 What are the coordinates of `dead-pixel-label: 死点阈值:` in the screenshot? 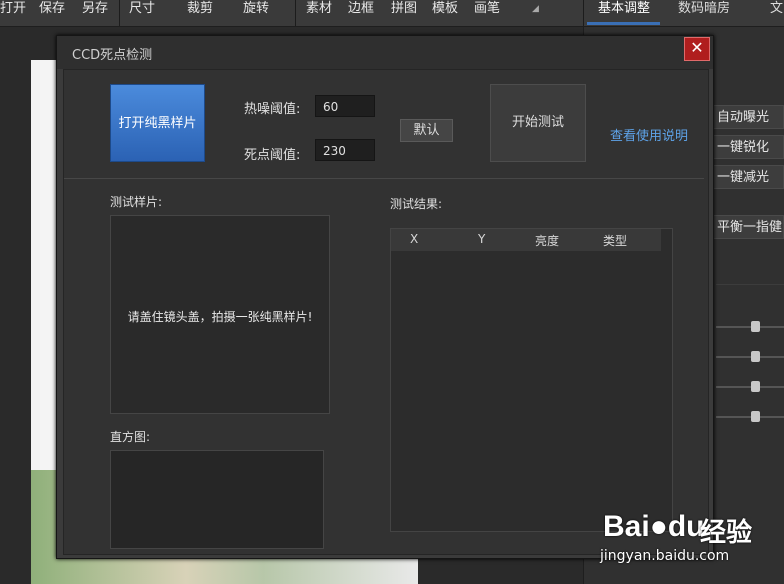 It's located at (272, 155).